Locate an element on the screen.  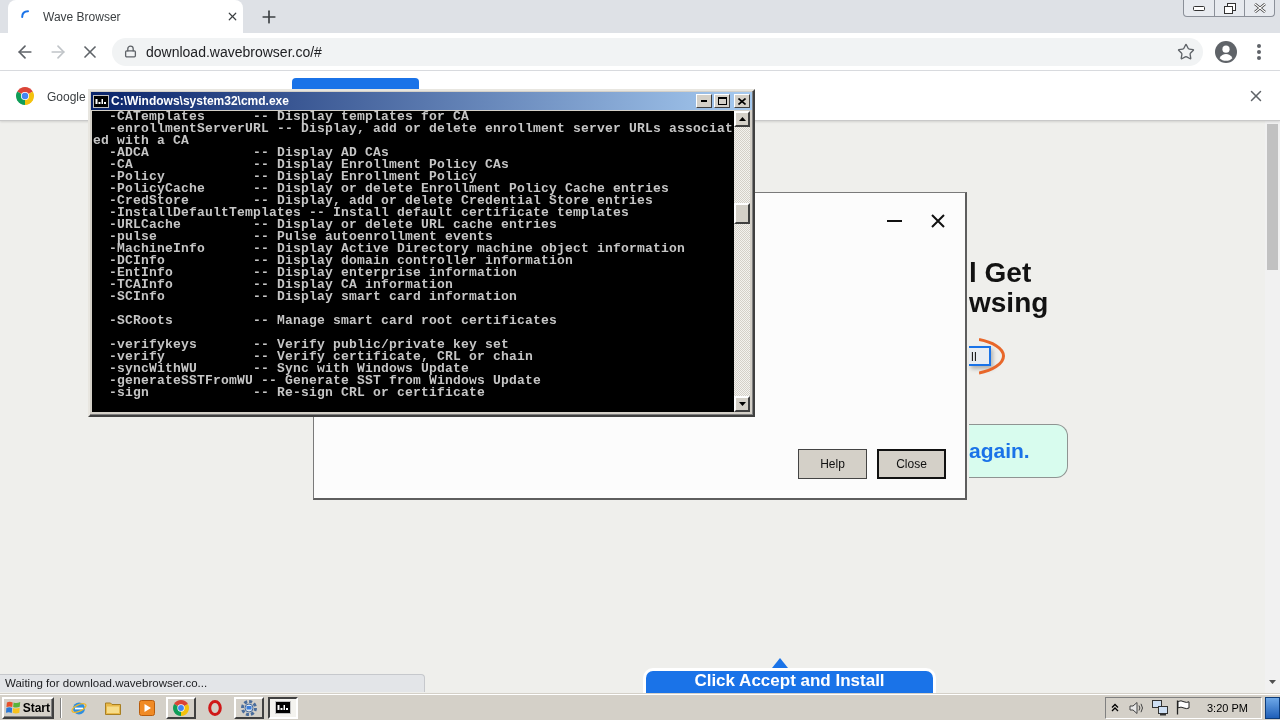
speaker-icon is located at coordinates (1137, 707).